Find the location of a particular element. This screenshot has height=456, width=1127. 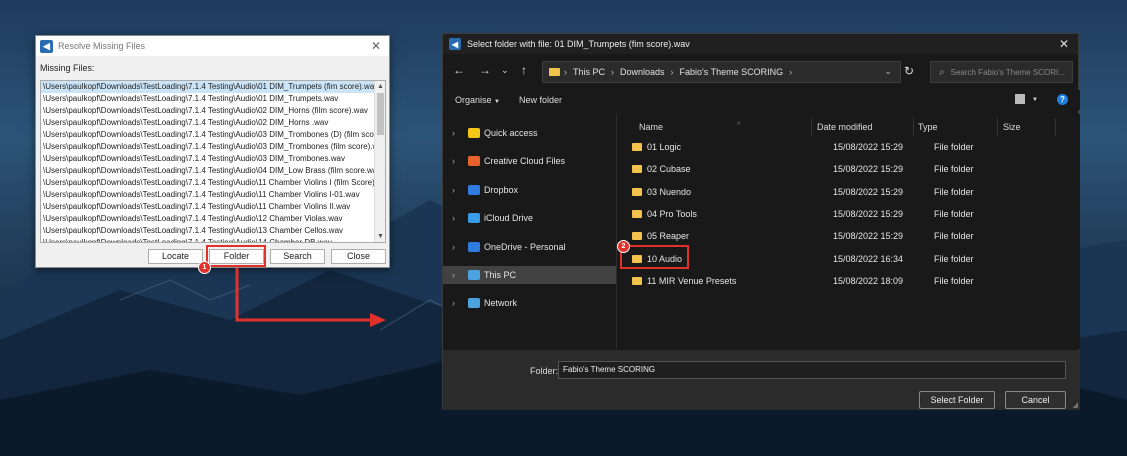

icloud-icon is located at coordinates (474, 218).